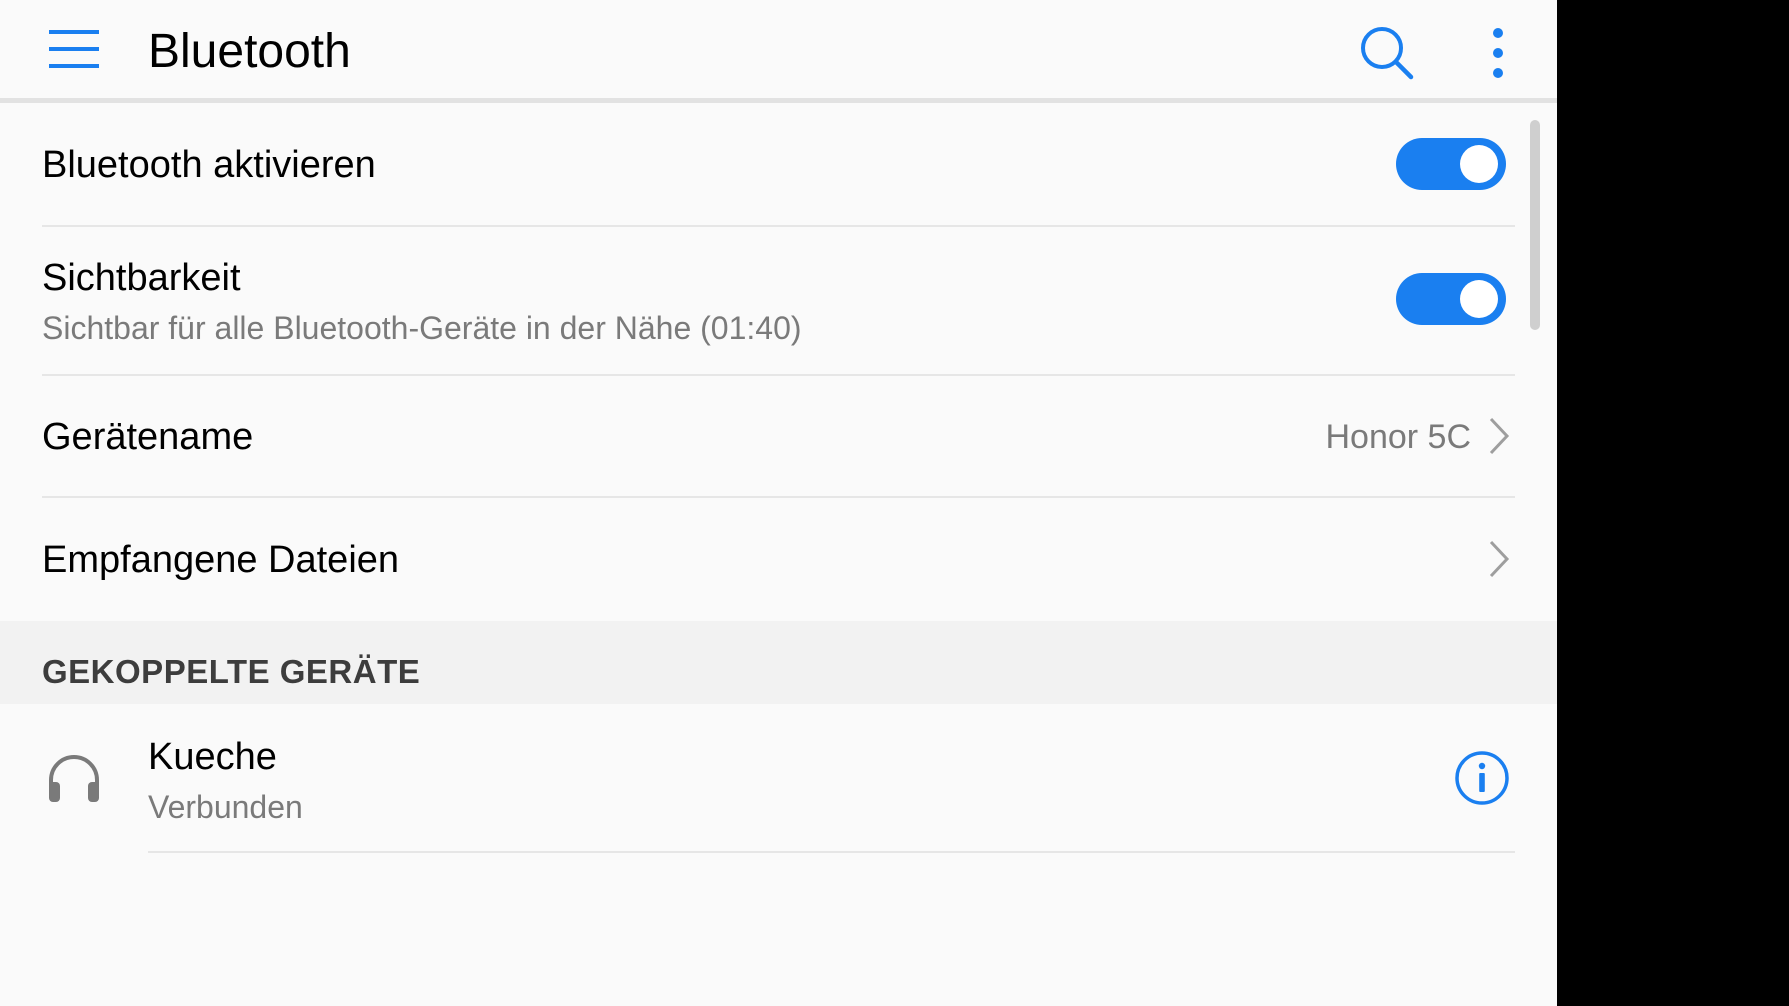 This screenshot has width=1789, height=1006. Describe the element at coordinates (778, 49) in the screenshot. I see `app-bar: Bluetooth` at that location.